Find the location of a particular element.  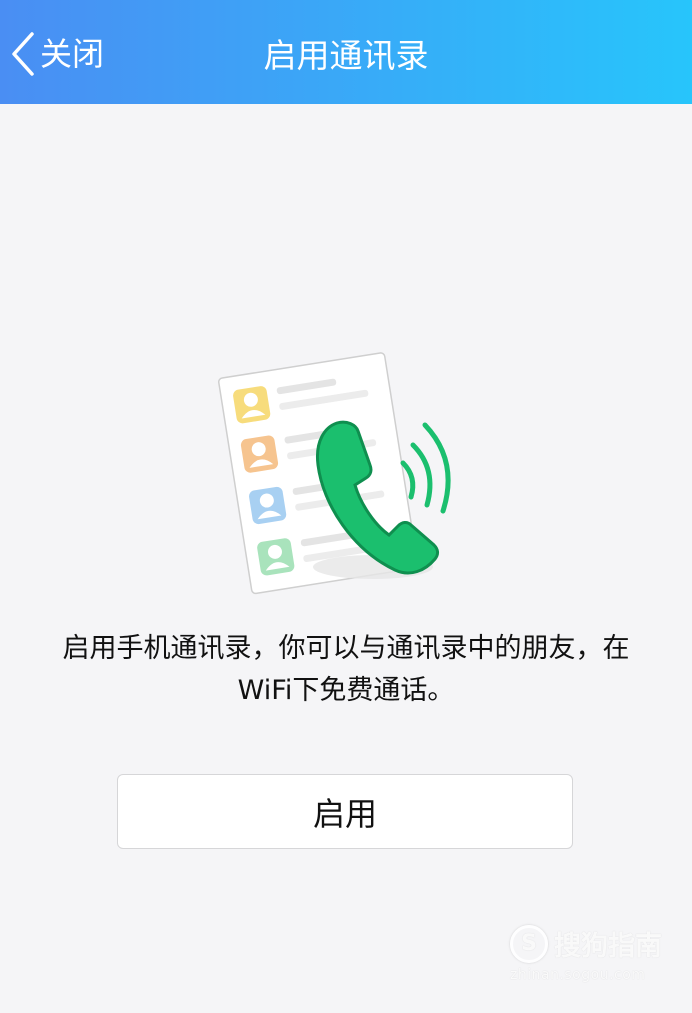

sogou-logo-icon: S is located at coordinates (529, 943).